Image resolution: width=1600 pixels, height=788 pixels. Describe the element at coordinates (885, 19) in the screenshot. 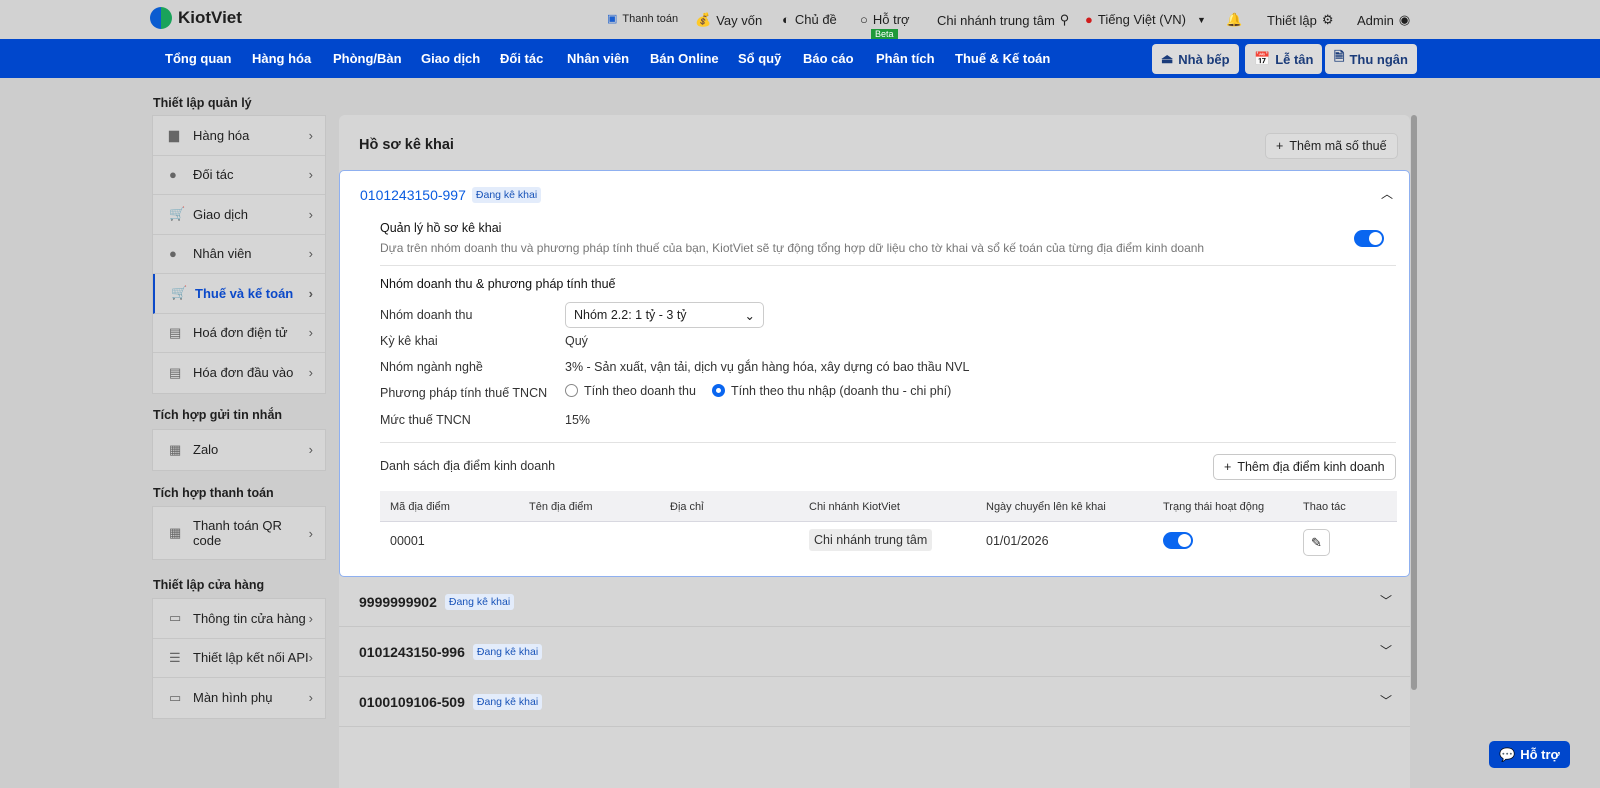

I see `support-link: ○ Hỗ trợ` at that location.